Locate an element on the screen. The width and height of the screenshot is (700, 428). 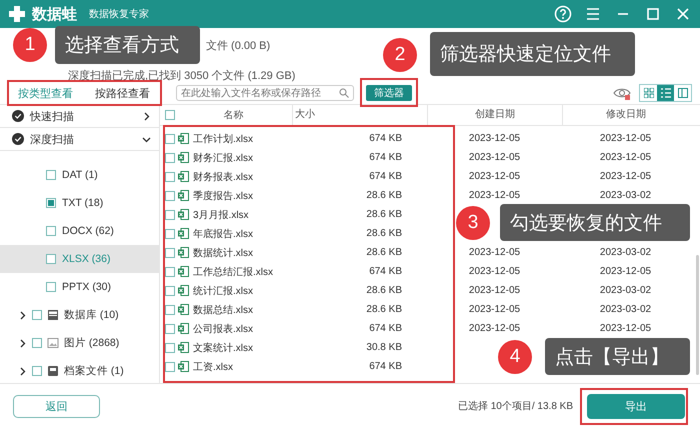
step-number-badge: 1 is located at coordinates (30, 45).